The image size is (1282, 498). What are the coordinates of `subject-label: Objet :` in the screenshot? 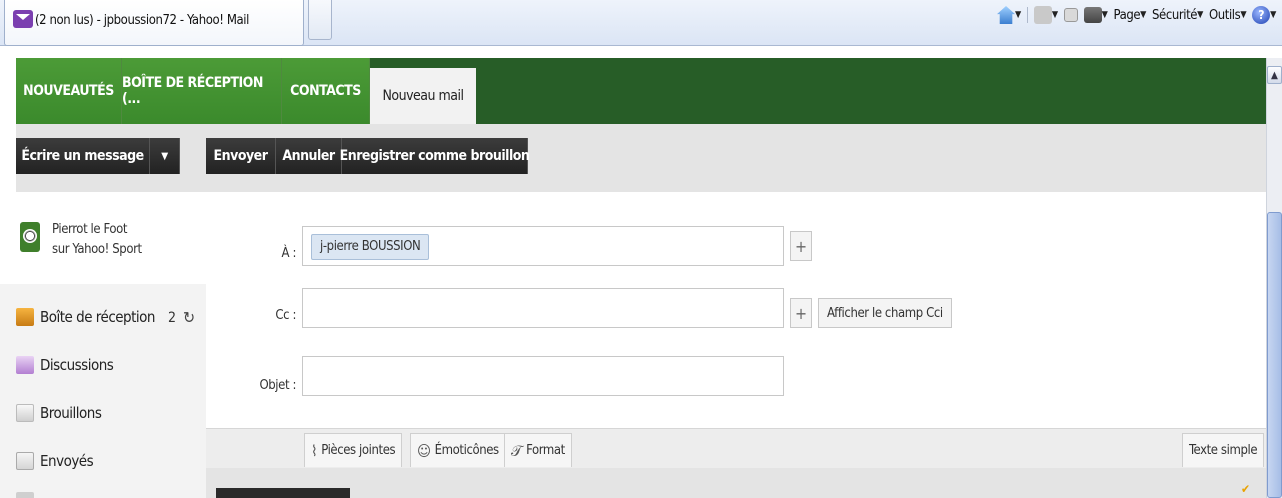 It's located at (277, 385).